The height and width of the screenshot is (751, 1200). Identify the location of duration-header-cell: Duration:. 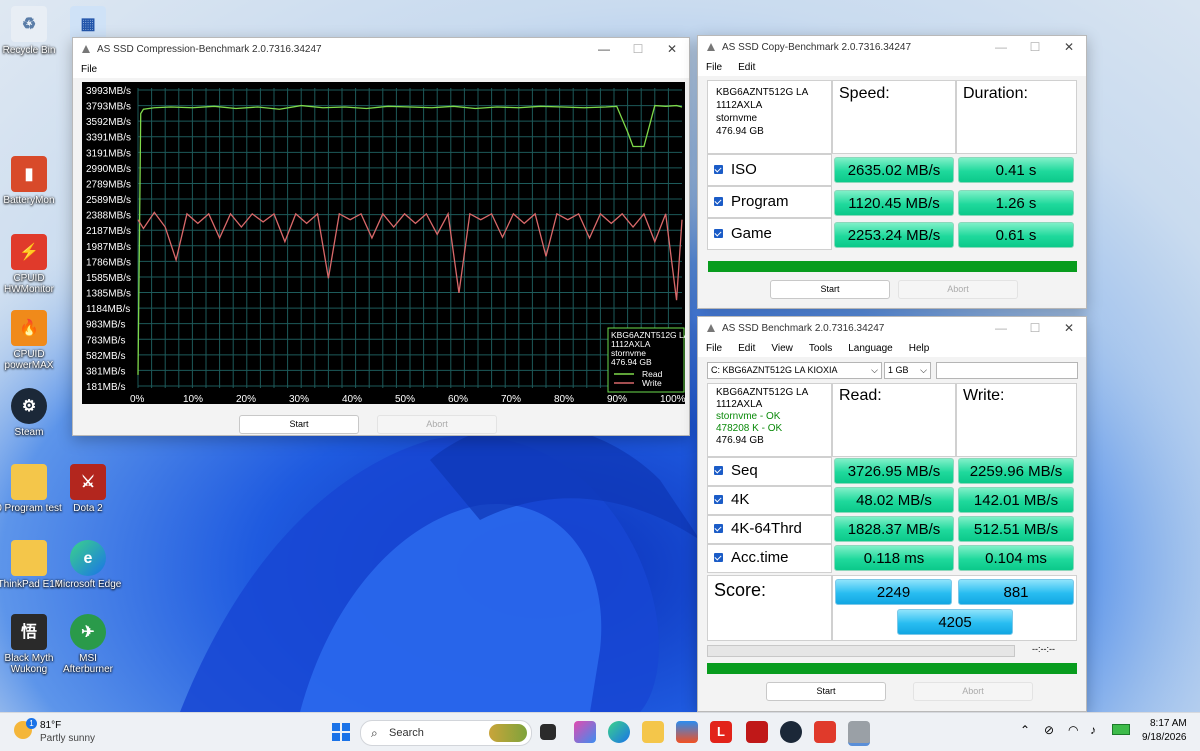
(1016, 117).